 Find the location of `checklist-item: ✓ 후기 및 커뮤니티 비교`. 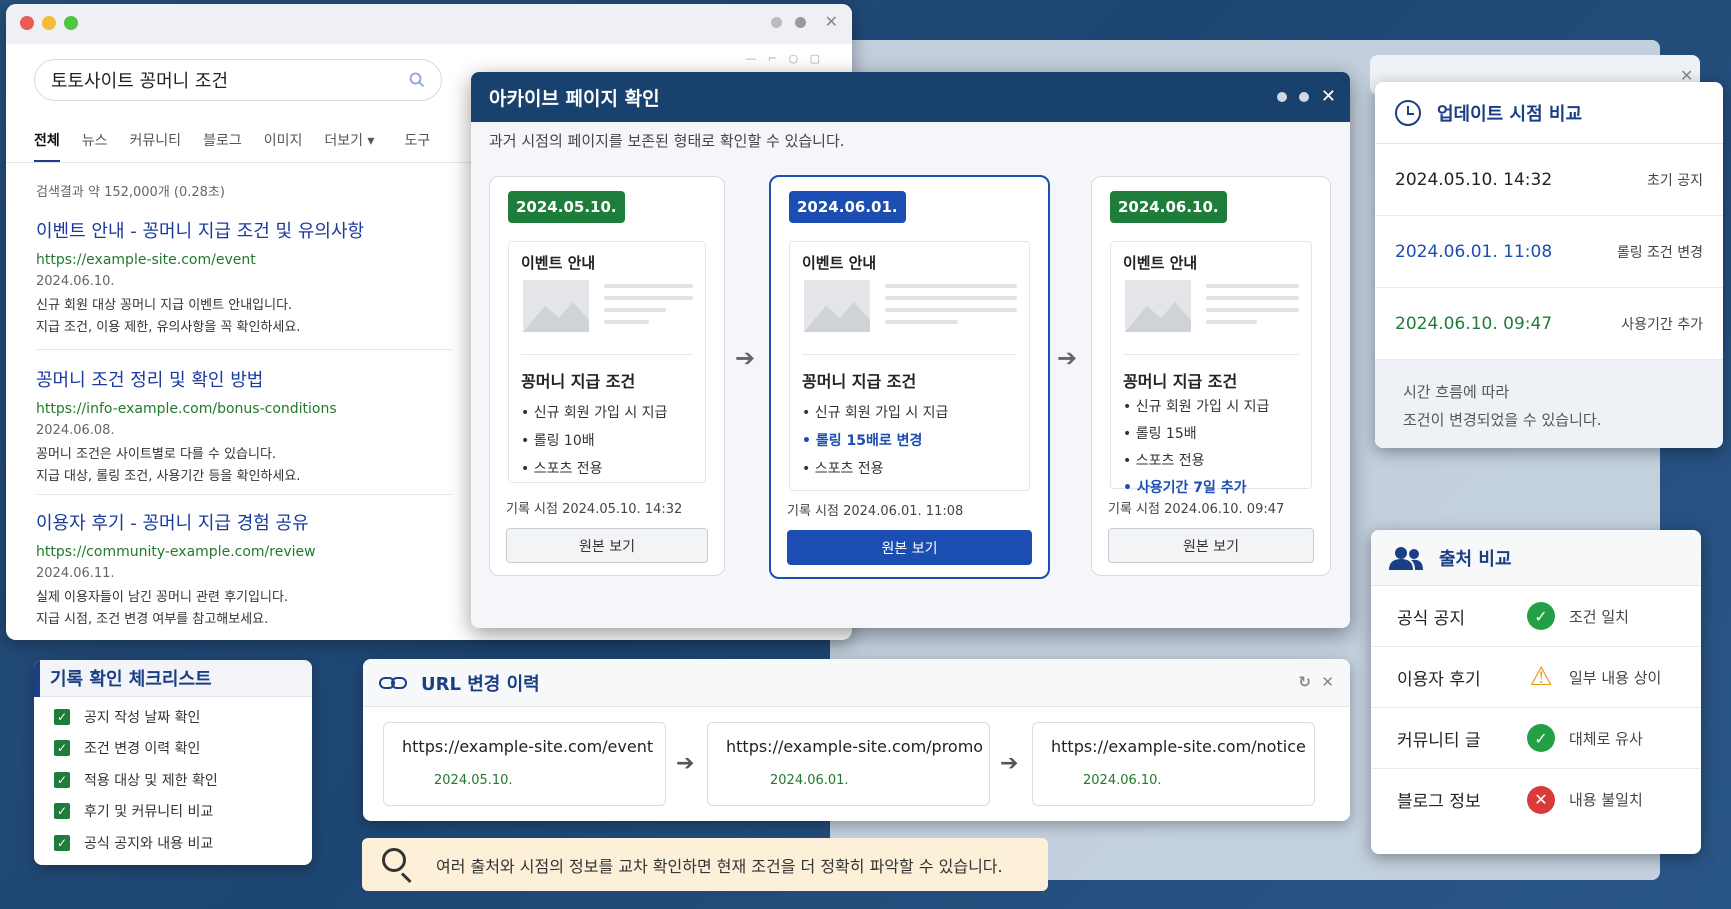

checklist-item: ✓ 후기 및 커뮤니티 비교 is located at coordinates (173, 812).